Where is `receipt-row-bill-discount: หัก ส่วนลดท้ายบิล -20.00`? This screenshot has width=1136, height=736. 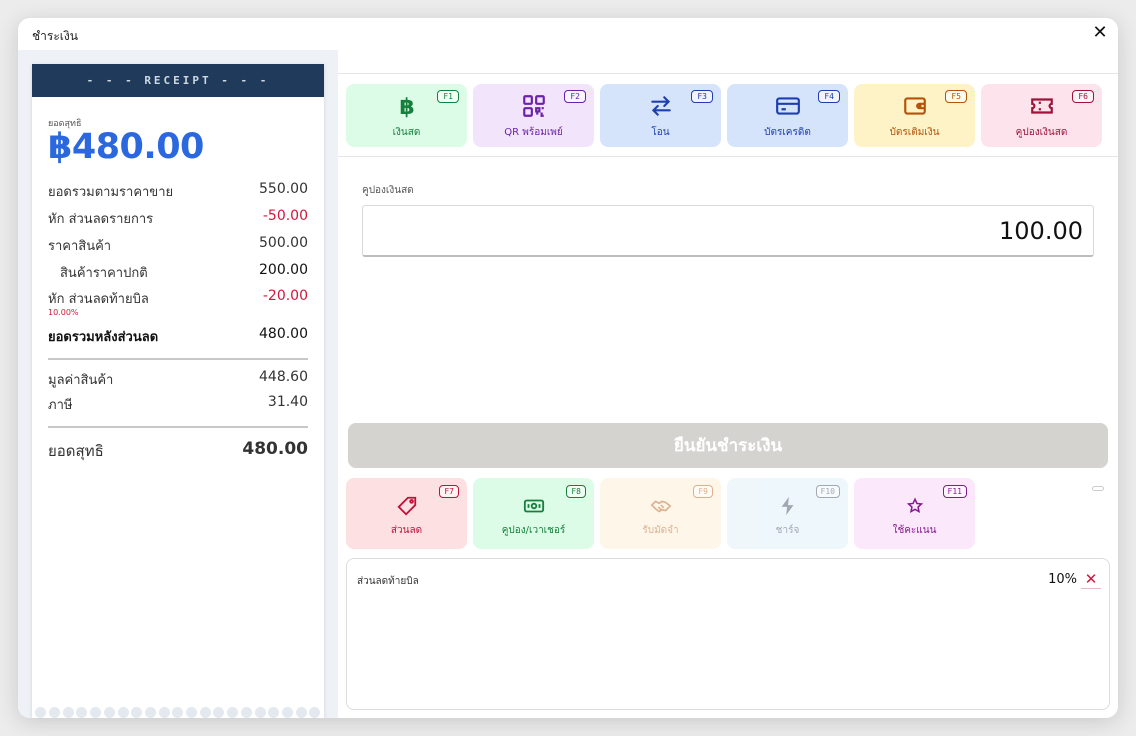 receipt-row-bill-discount: หัก ส่วนลดท้ายบิล -20.00 is located at coordinates (178, 298).